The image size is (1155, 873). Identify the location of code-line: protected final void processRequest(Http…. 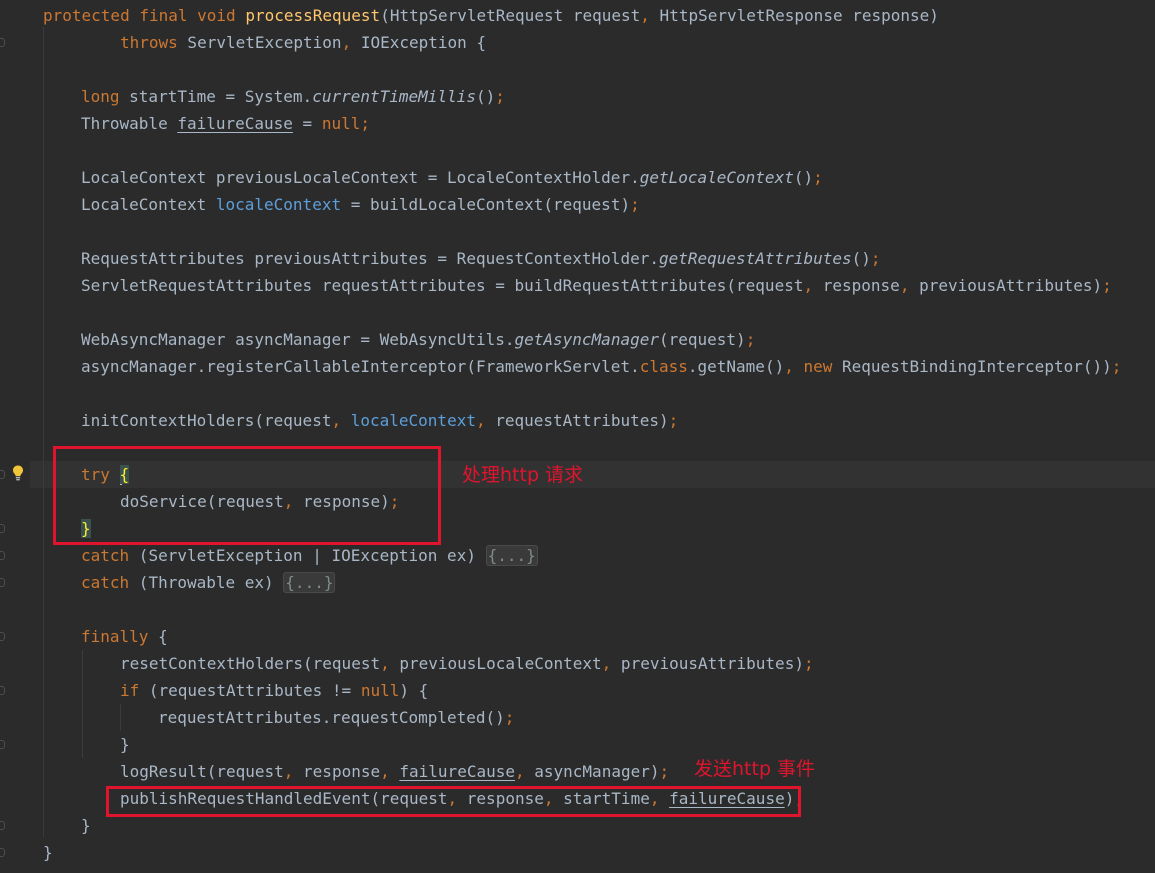
(491, 15).